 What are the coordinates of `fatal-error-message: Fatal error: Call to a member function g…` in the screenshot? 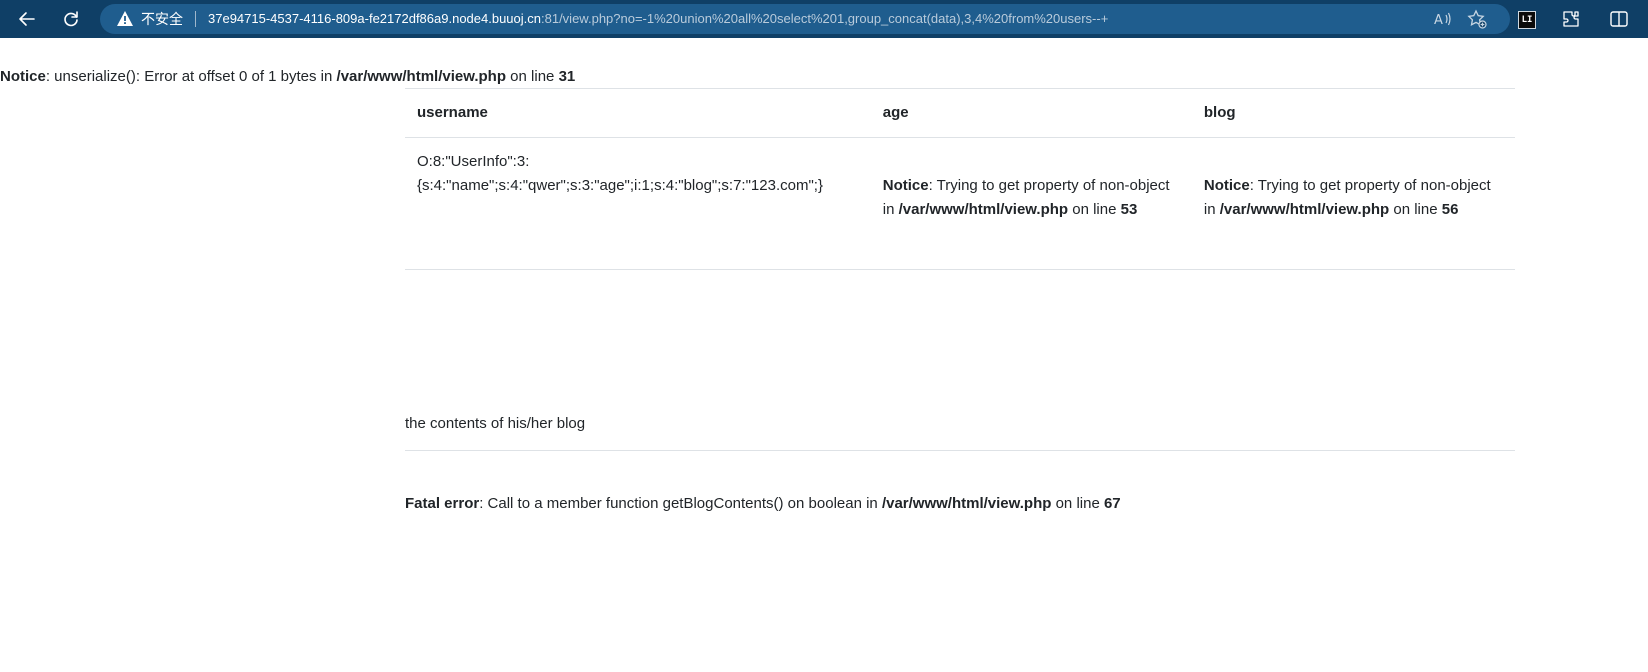 It's located at (763, 504).